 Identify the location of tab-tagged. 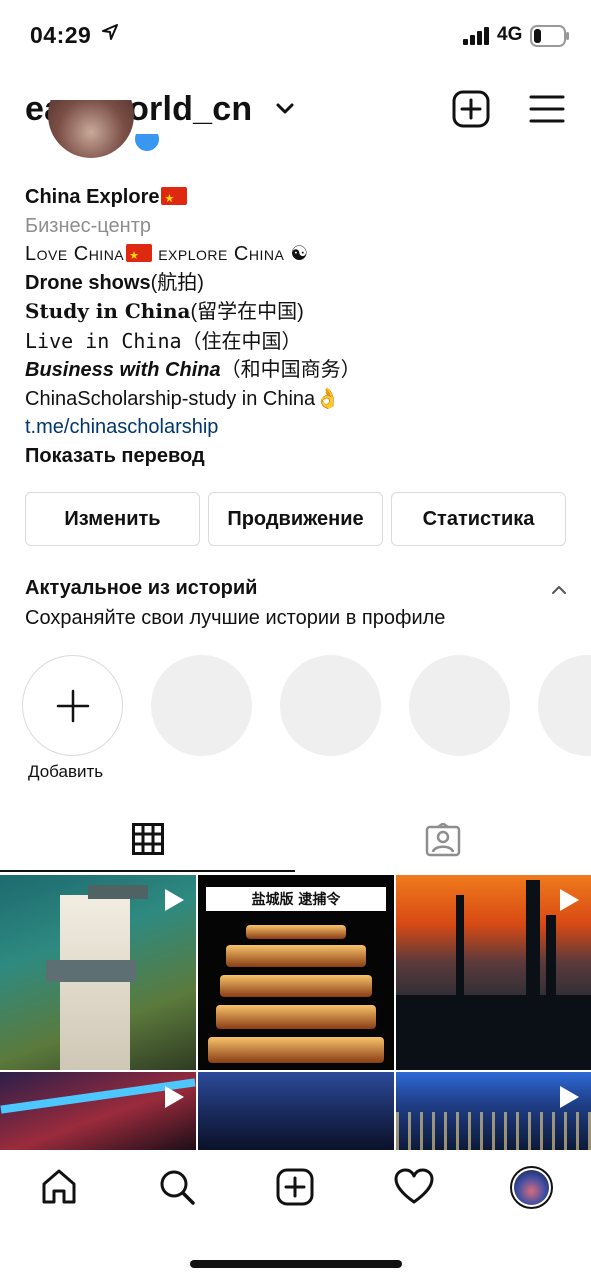
(443, 840).